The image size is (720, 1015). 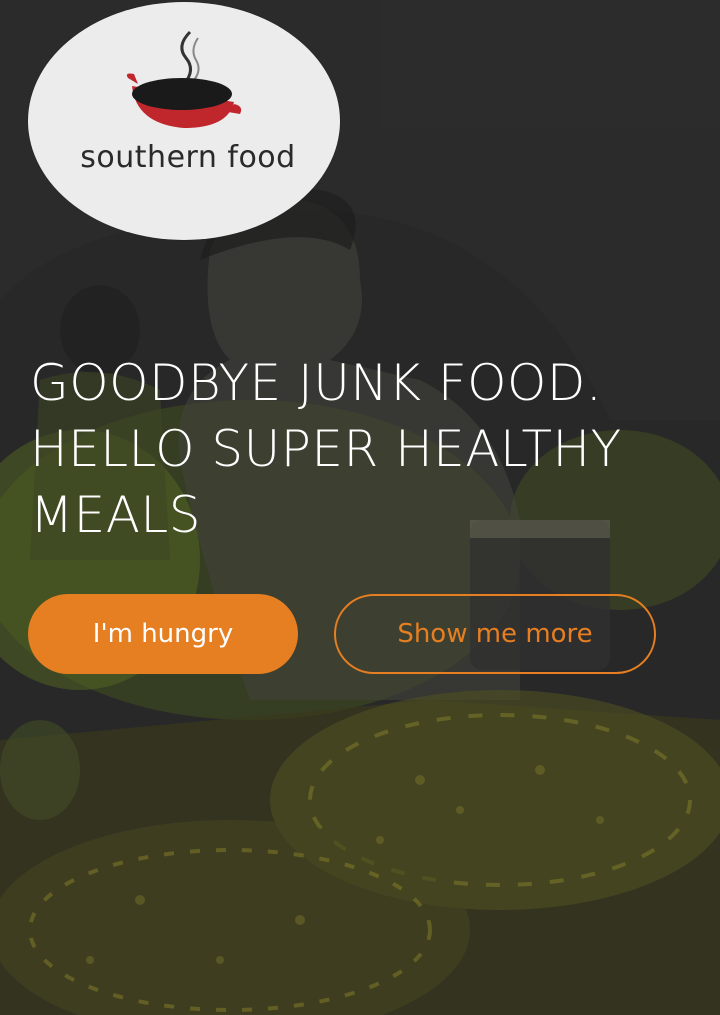 I want to click on show-me-more-button: Show me more, so click(x=495, y=634).